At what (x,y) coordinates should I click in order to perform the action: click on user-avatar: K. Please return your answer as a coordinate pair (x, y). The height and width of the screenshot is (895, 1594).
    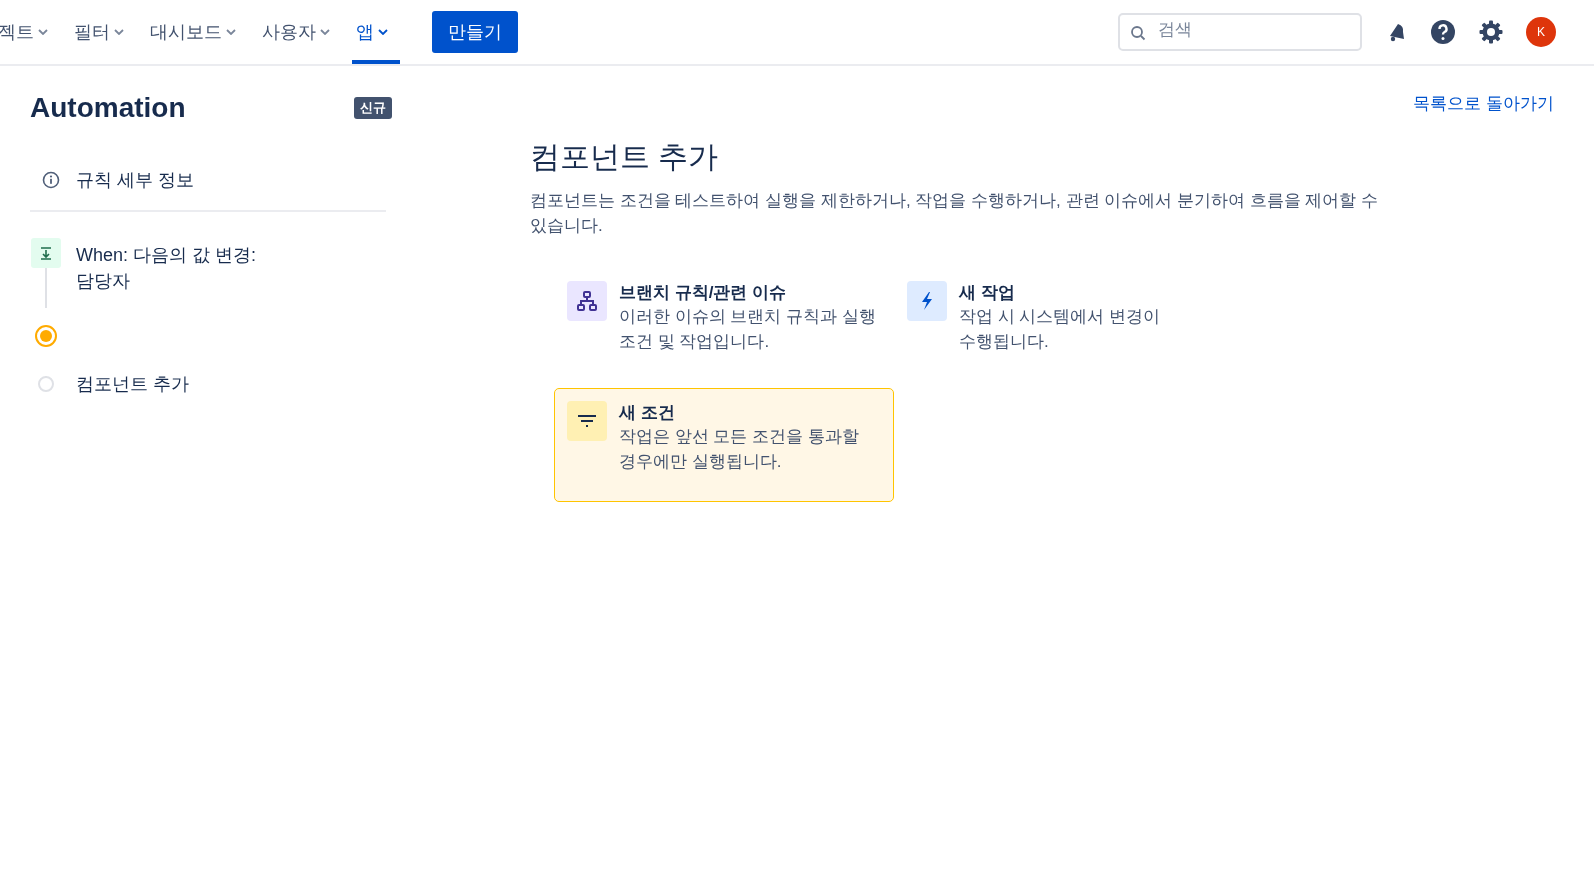
    Looking at the image, I should click on (1541, 32).